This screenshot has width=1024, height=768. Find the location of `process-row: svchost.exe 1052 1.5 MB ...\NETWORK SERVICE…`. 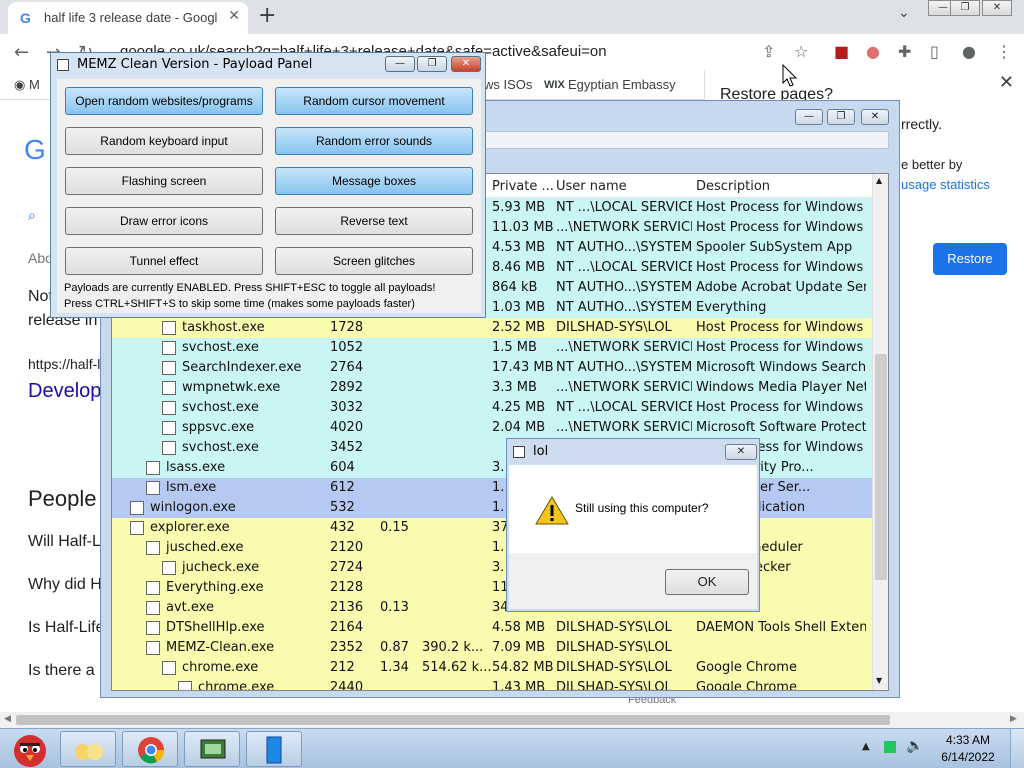

process-row: svchost.exe 1052 1.5 MB ...\NETWORK SERVICE… is located at coordinates (492, 348).